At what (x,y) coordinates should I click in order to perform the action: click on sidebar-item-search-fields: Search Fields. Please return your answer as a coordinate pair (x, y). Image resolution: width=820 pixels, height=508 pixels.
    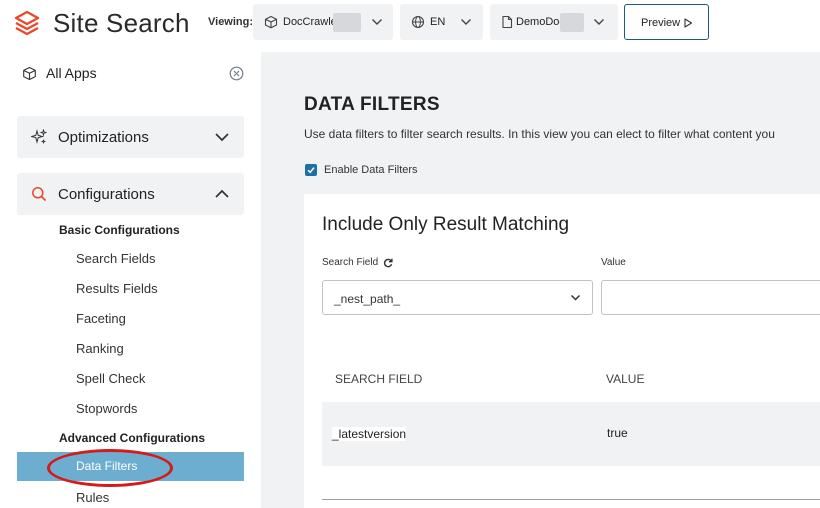
    Looking at the image, I should click on (115, 258).